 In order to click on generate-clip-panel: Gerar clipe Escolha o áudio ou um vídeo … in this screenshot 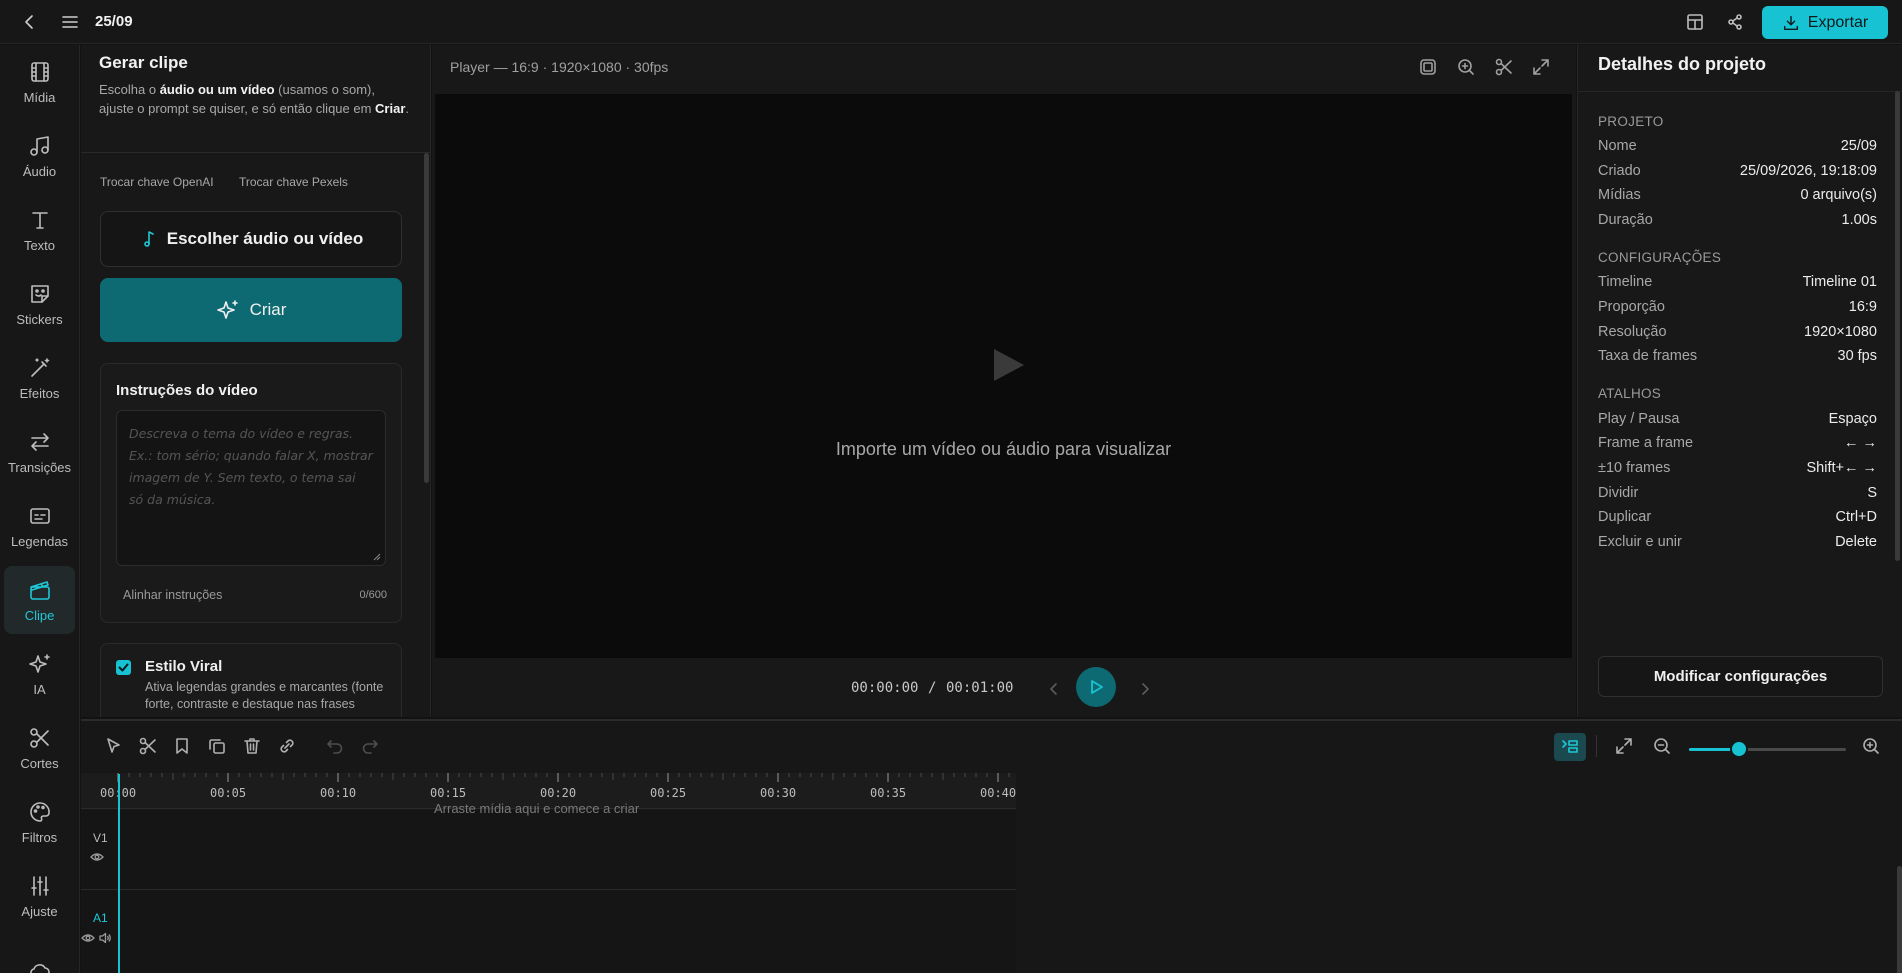, I will do `click(256, 381)`.